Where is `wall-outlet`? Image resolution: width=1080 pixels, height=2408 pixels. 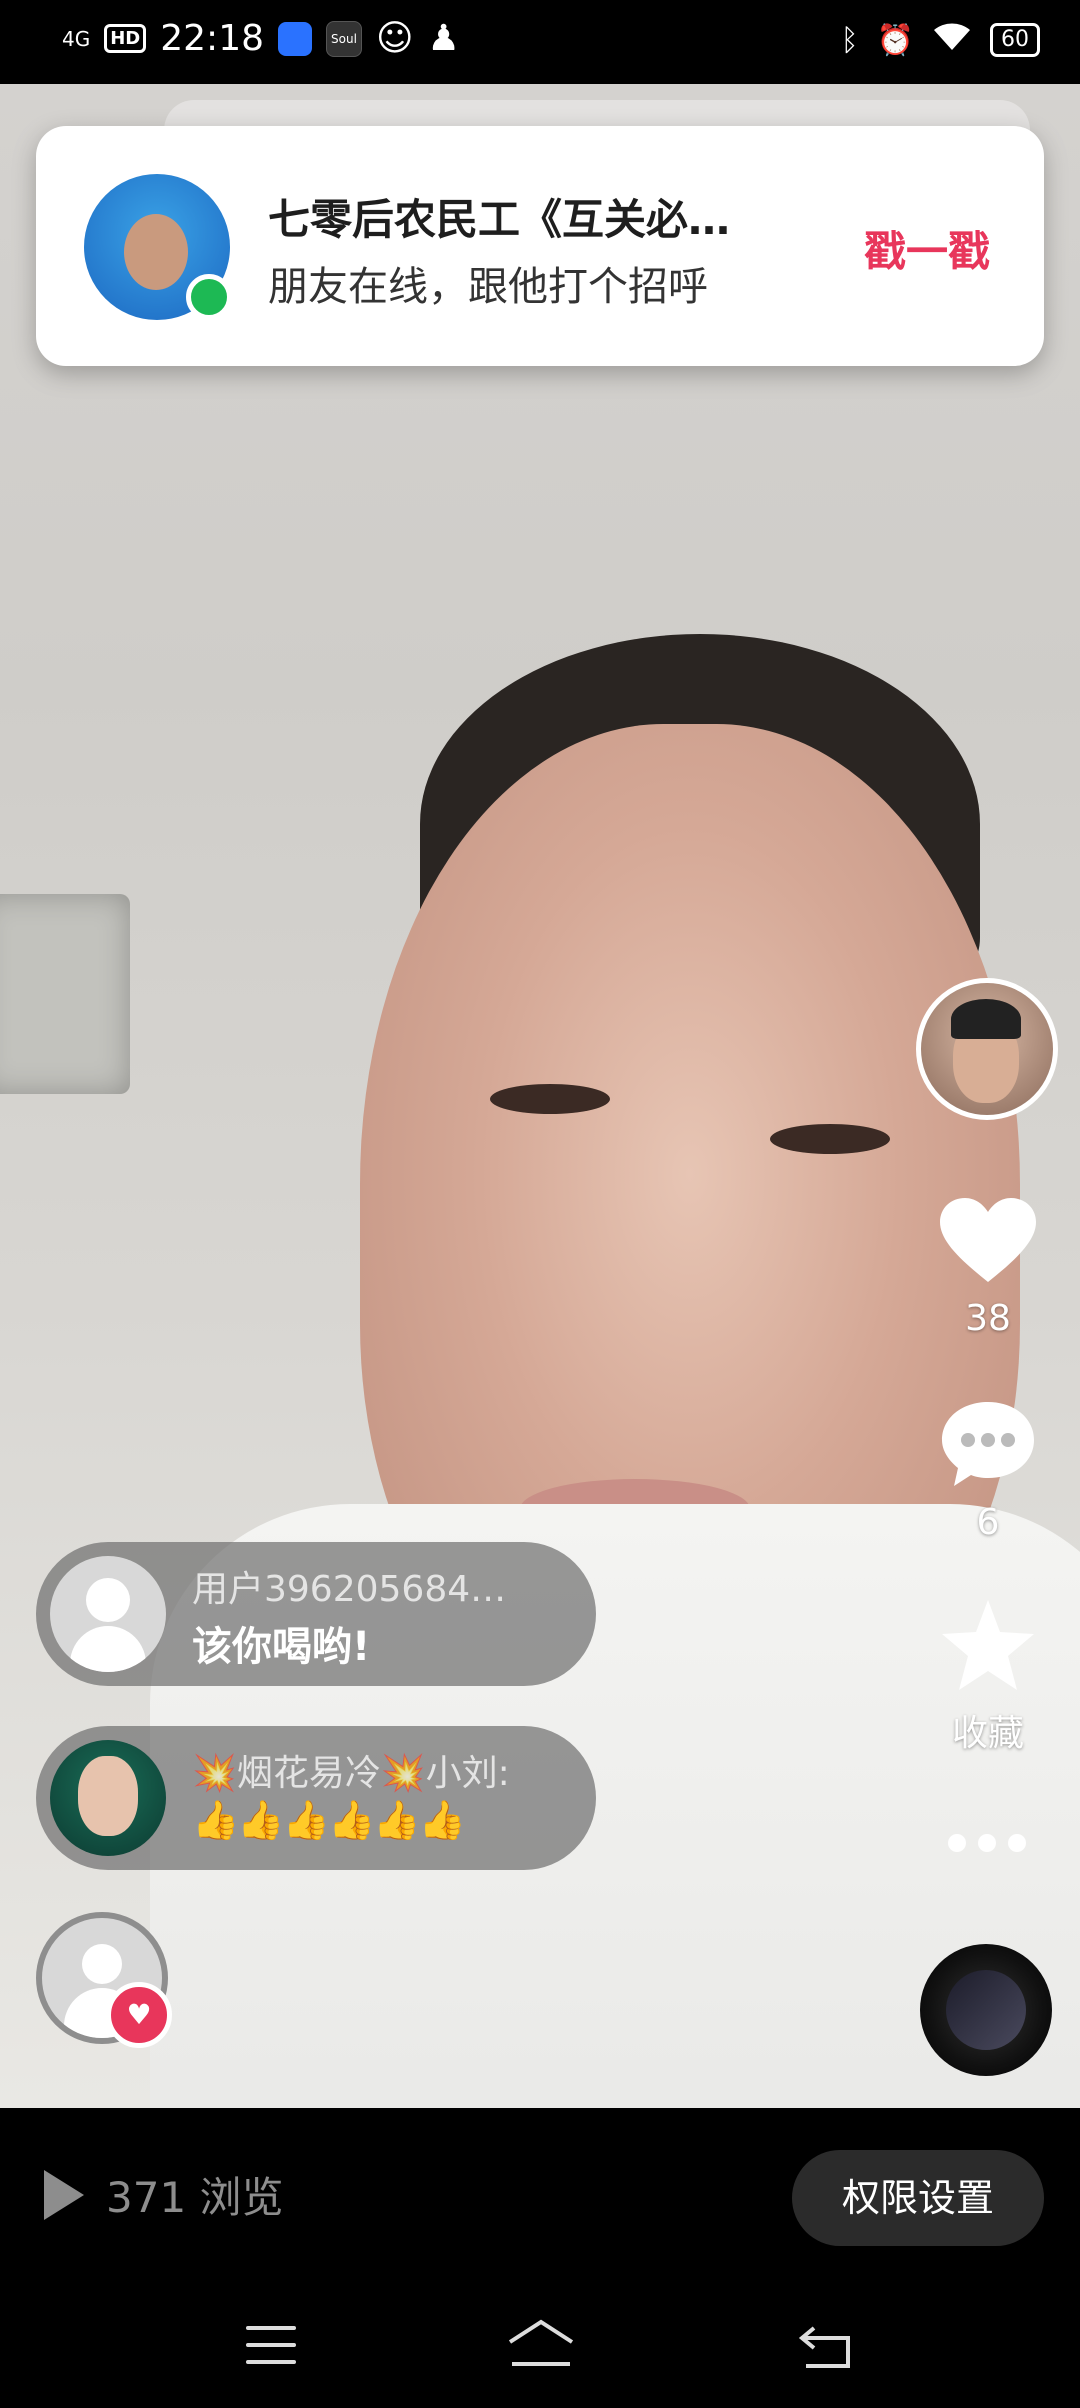 wall-outlet is located at coordinates (65, 994).